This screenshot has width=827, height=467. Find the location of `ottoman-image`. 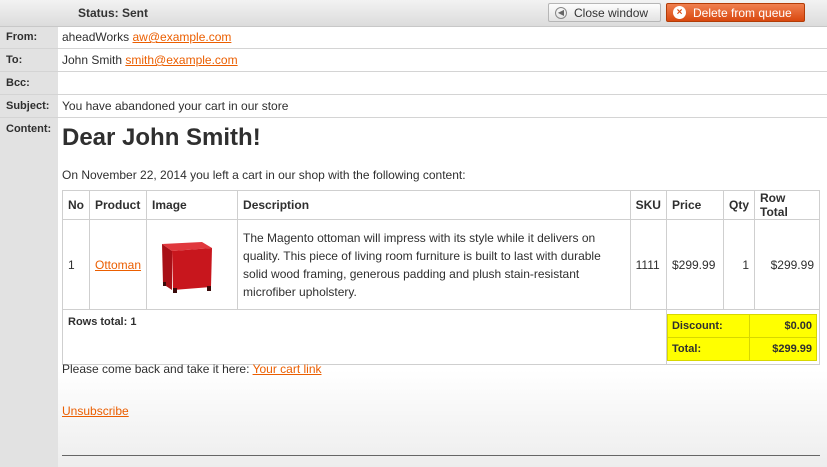

ottoman-image is located at coordinates (185, 265).